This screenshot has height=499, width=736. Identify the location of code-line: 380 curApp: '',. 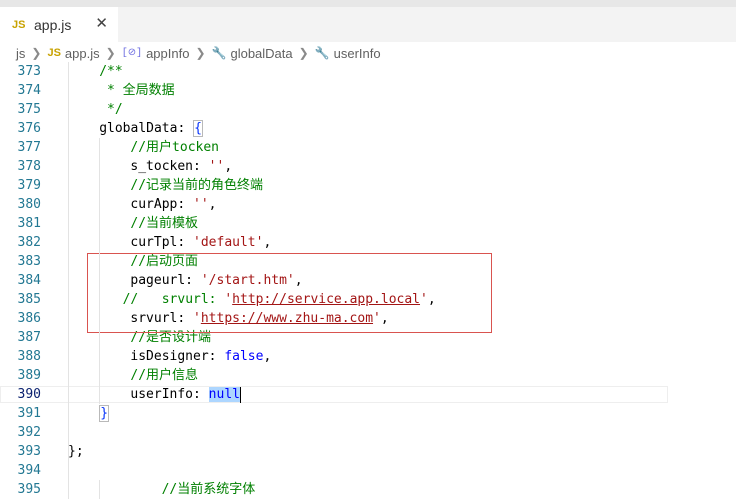
(368, 204).